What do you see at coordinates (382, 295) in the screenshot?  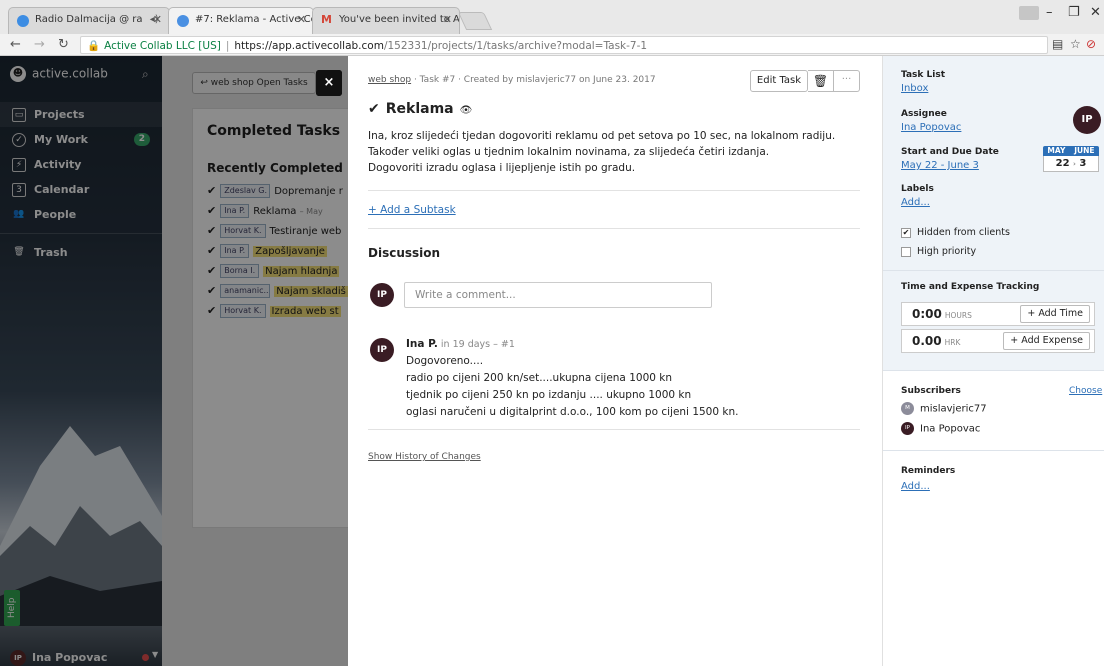 I see `commenter-avatar: IP` at bounding box center [382, 295].